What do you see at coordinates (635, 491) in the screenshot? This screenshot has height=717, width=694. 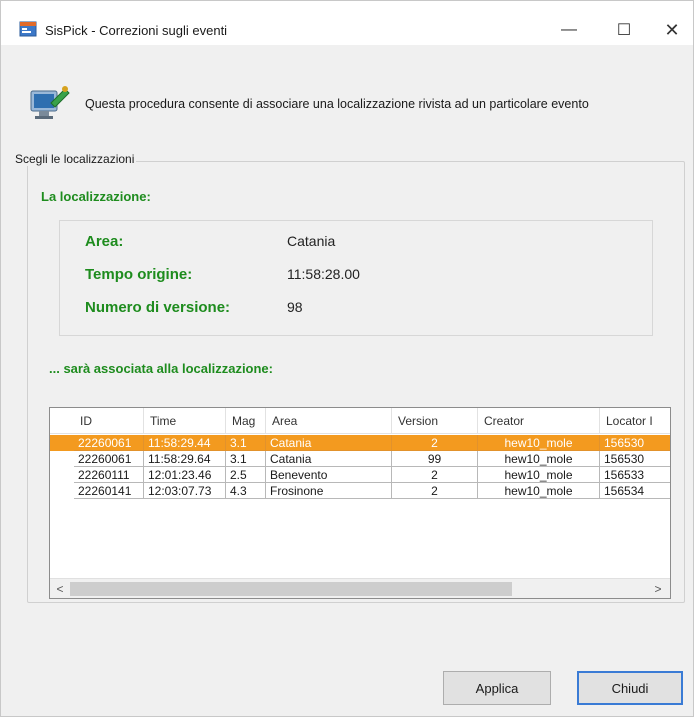 I see `cell-locator: 156534` at bounding box center [635, 491].